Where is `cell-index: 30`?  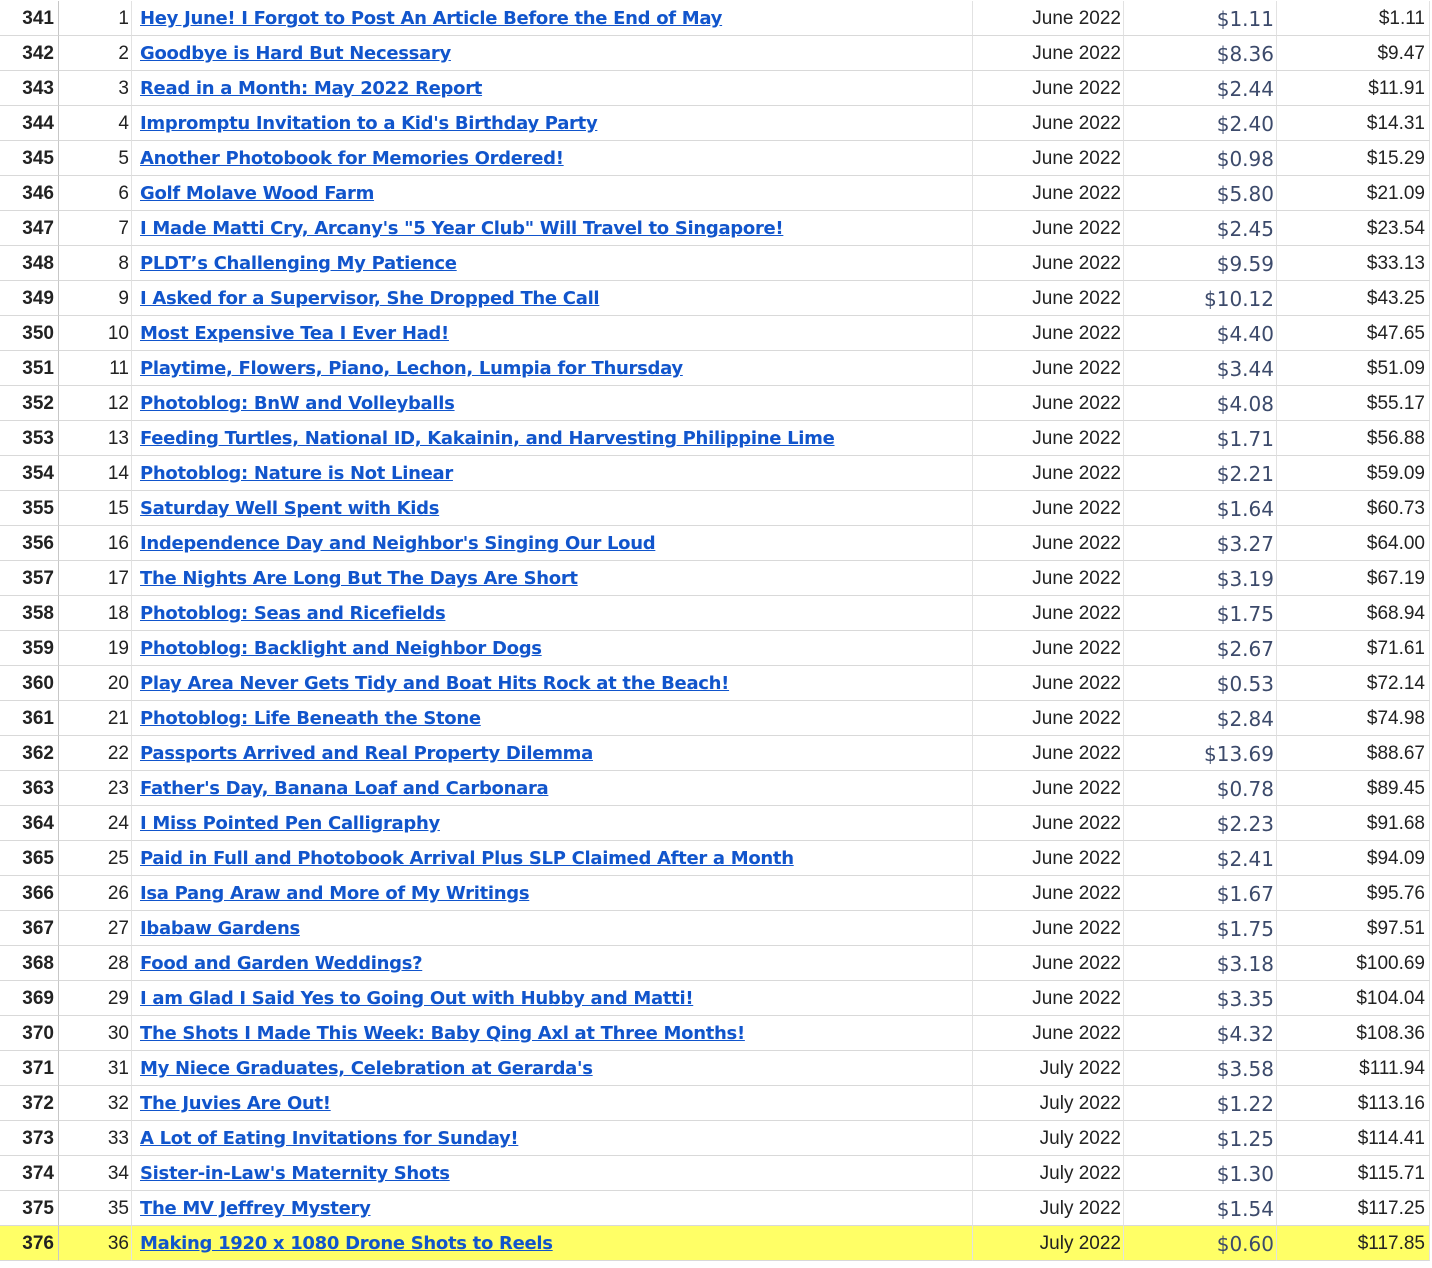 cell-index: 30 is located at coordinates (95, 1033).